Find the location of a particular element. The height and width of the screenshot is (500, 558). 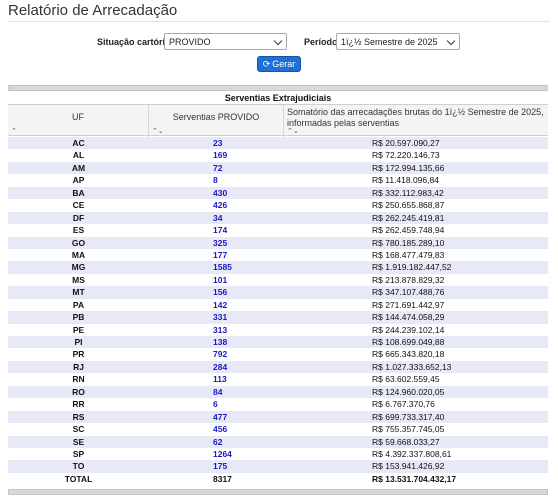

table-row: AP 8 R$ 11.418.096,84 is located at coordinates (278, 180).